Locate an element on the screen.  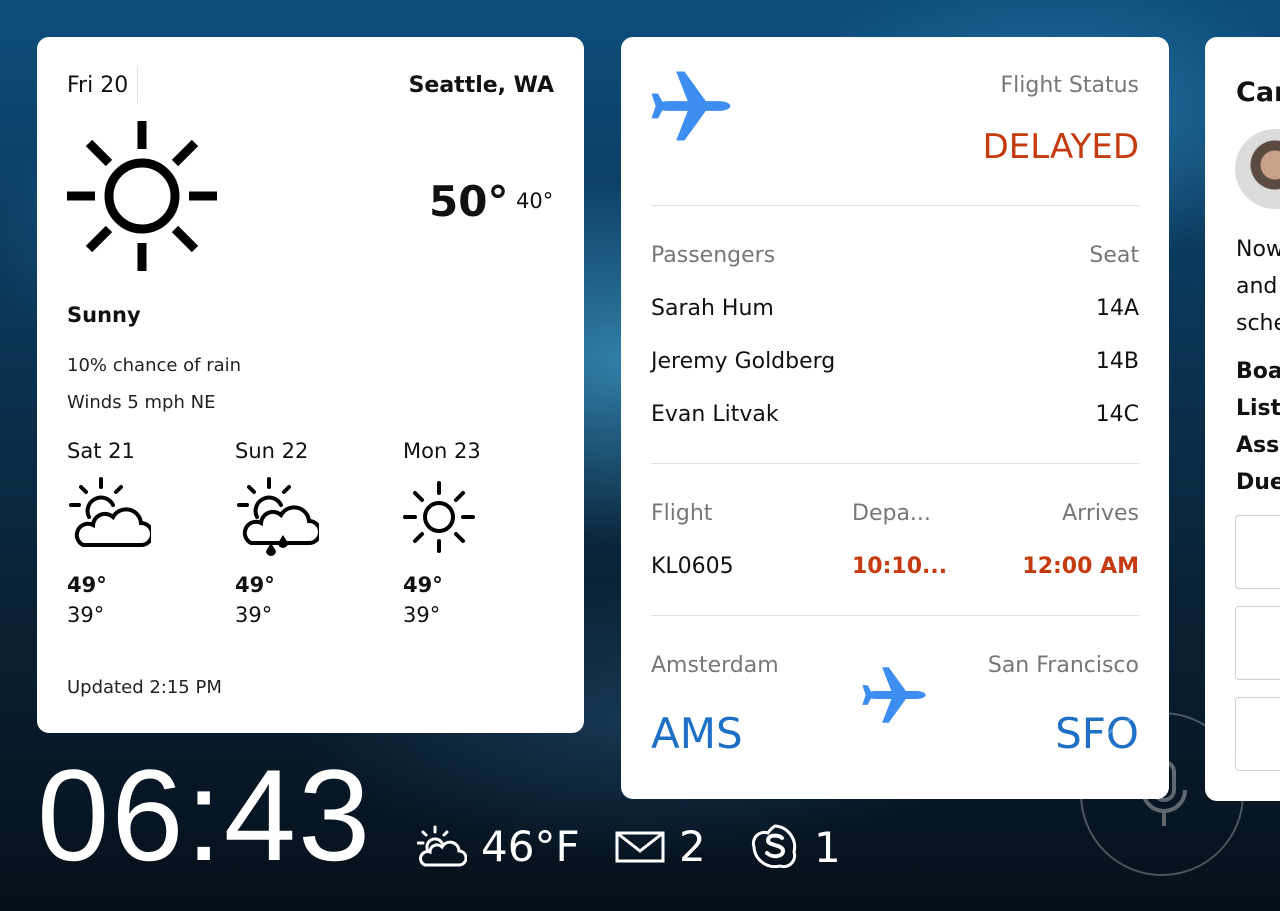
weather-status: 46°F is located at coordinates (498, 846).